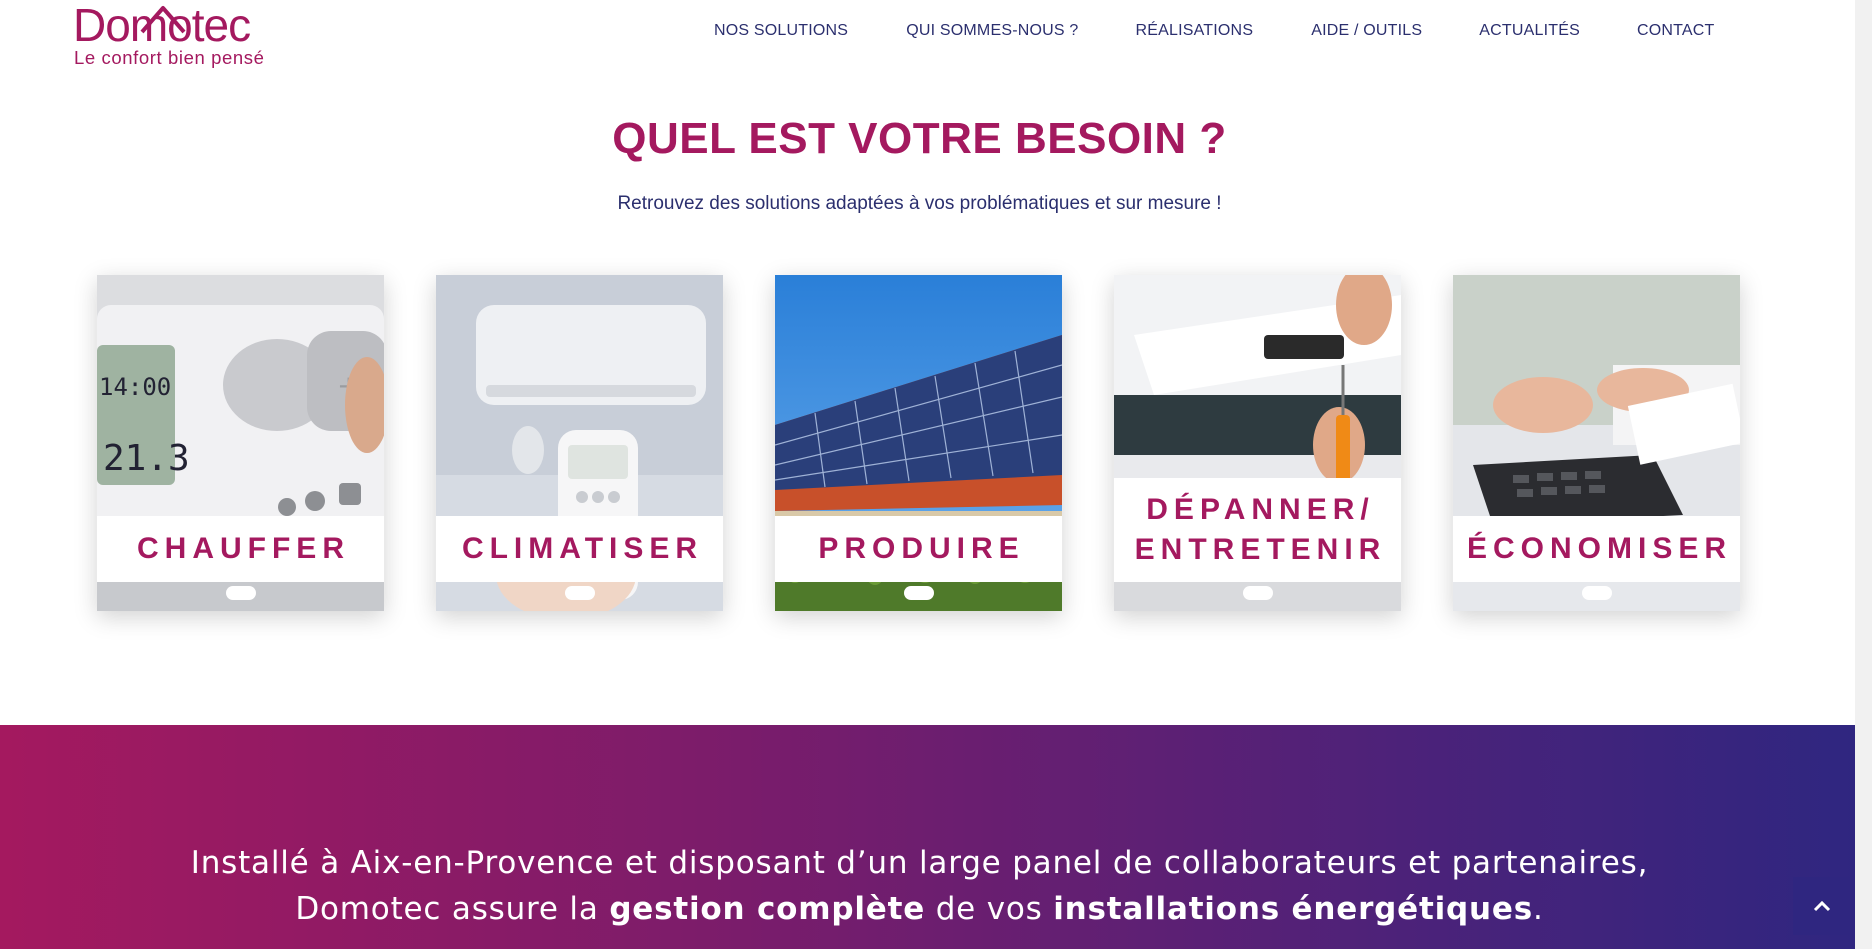 The image size is (1872, 949). Describe the element at coordinates (1529, 31) in the screenshot. I see `nav-actualites: ACTUALITÉS` at that location.